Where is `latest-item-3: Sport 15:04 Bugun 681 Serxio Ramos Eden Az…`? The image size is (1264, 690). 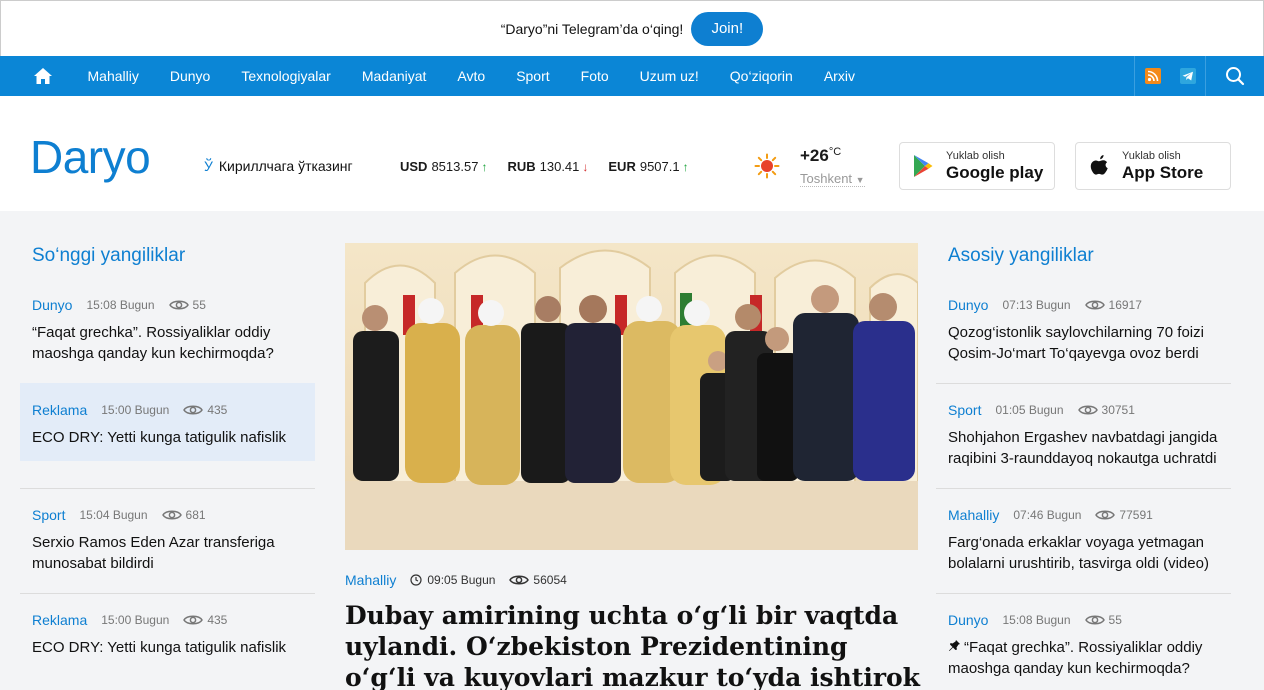 latest-item-3: Sport 15:04 Bugun 681 Serxio Ramos Eden Az… is located at coordinates (167, 547).